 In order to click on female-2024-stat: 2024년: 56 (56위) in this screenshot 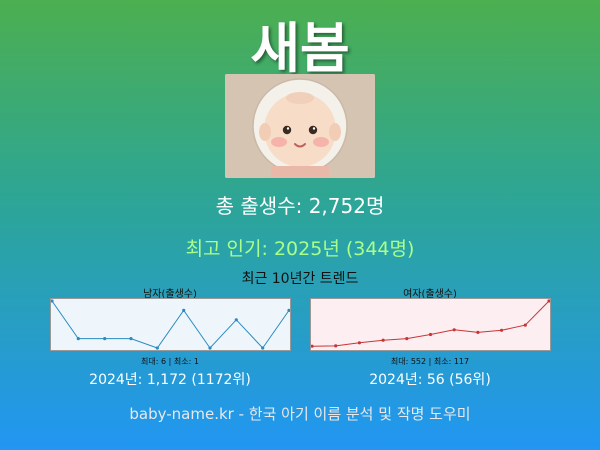, I will do `click(430, 380)`.